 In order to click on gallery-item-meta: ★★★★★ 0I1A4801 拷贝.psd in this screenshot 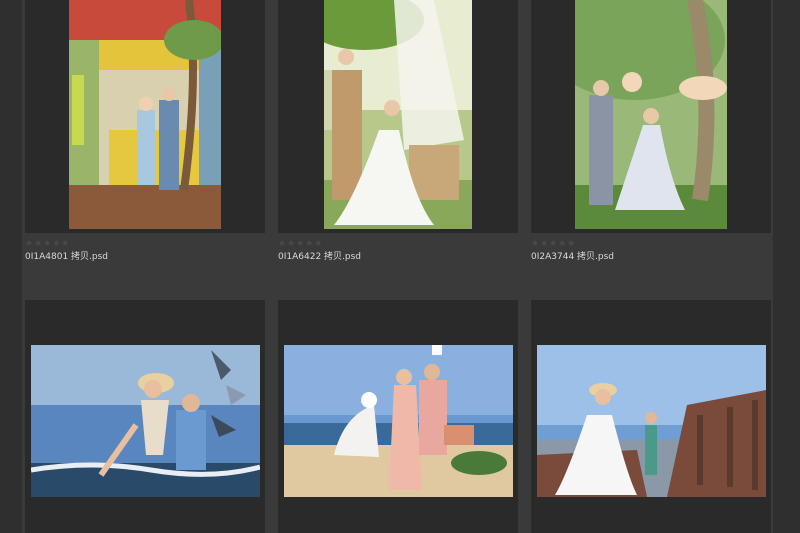, I will do `click(145, 251)`.